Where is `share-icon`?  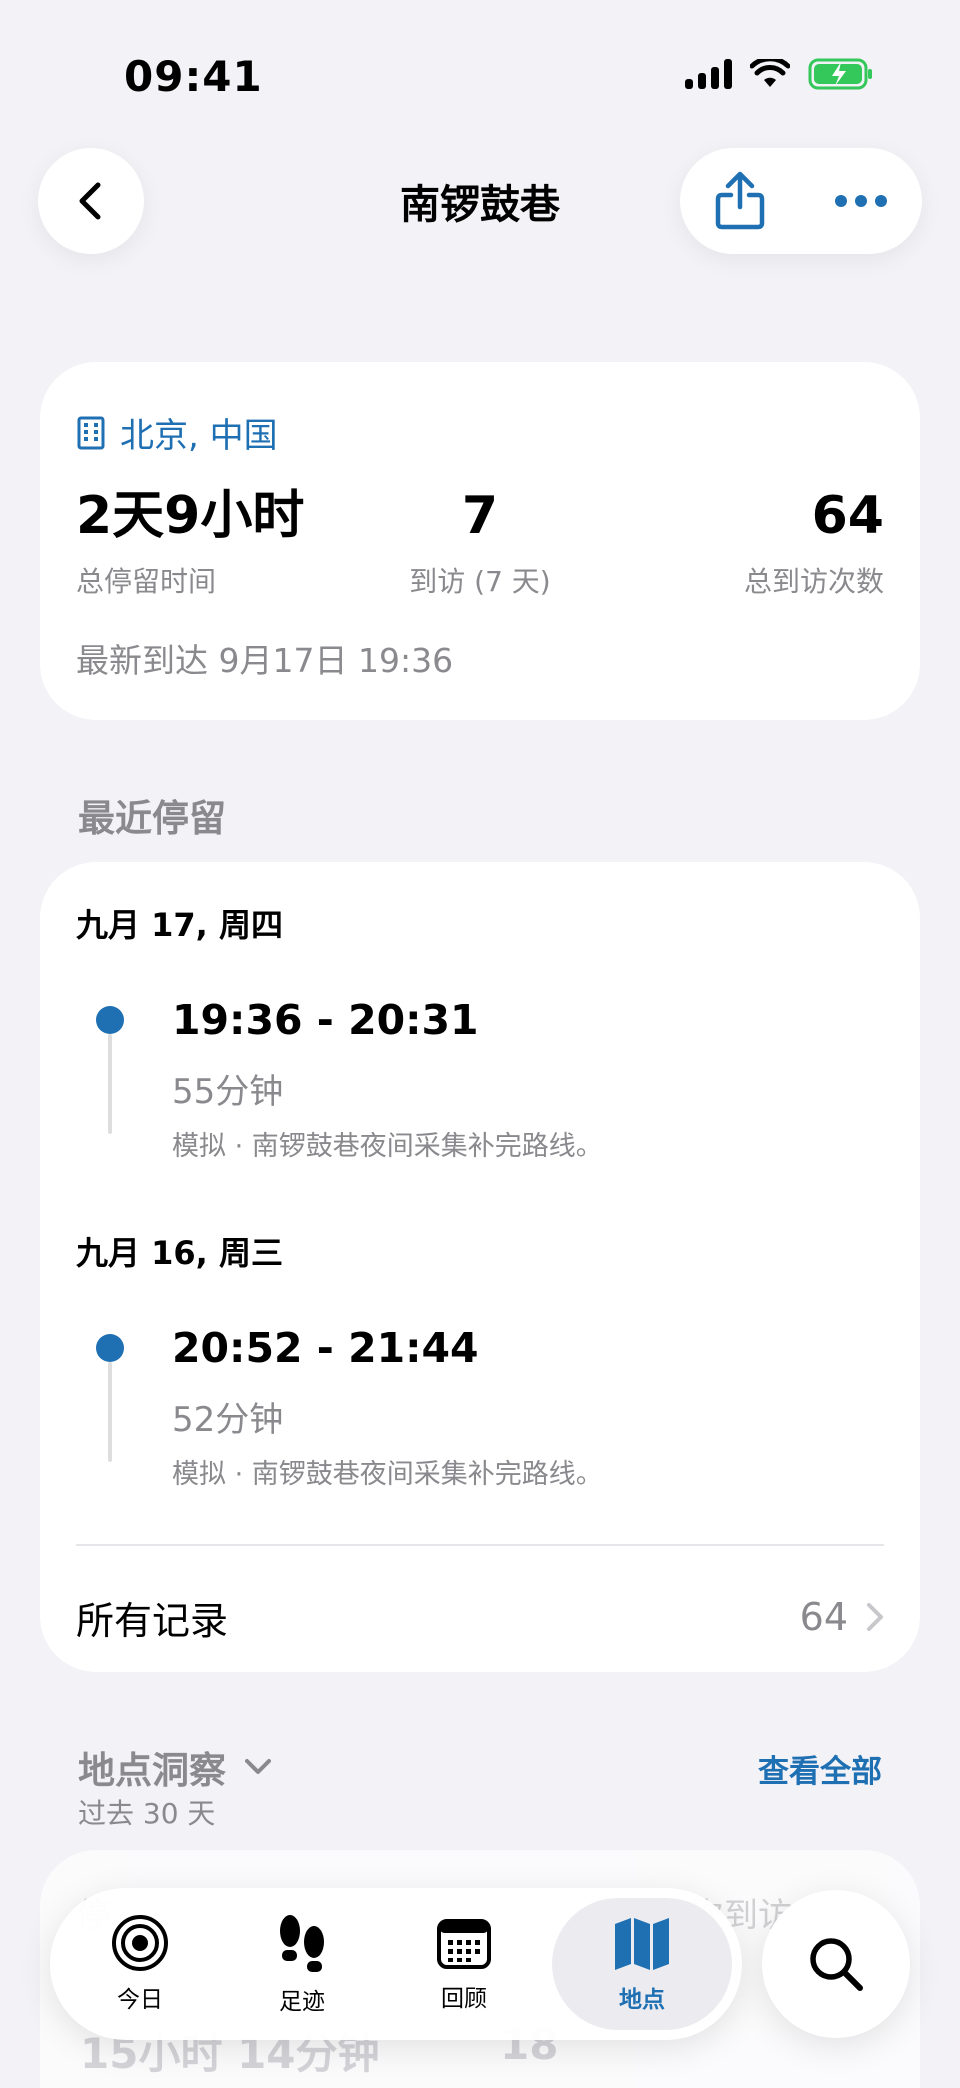
share-icon is located at coordinates (740, 201).